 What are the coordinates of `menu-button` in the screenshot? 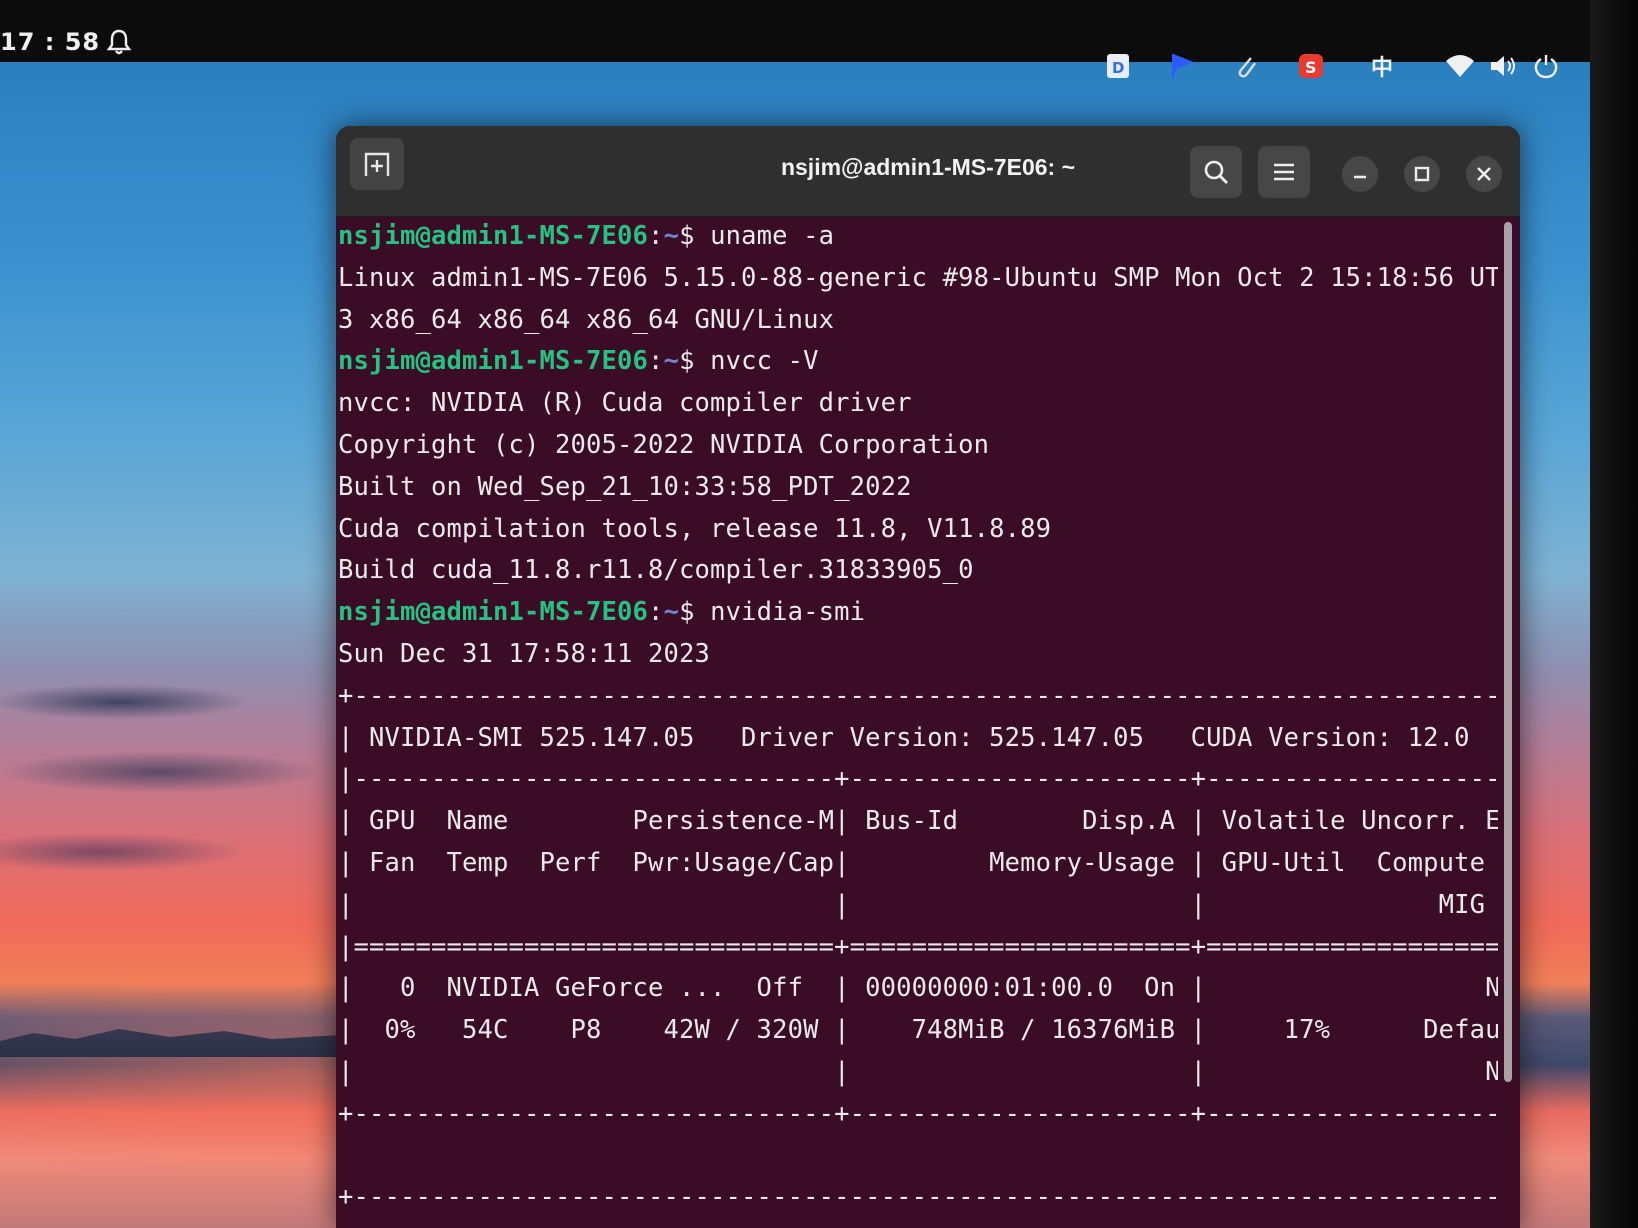 It's located at (1284, 172).